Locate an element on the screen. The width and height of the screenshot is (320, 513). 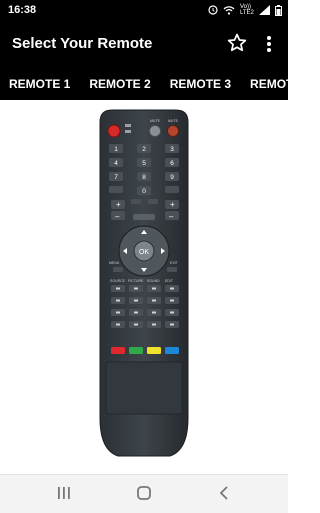
wifi-icon is located at coordinates (229, 10).